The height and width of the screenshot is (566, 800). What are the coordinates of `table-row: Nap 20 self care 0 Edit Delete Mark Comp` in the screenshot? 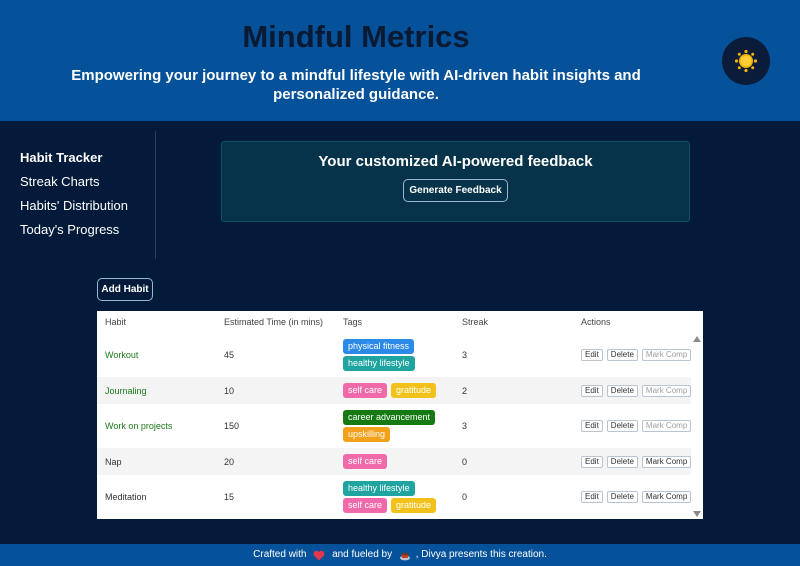 It's located at (394, 461).